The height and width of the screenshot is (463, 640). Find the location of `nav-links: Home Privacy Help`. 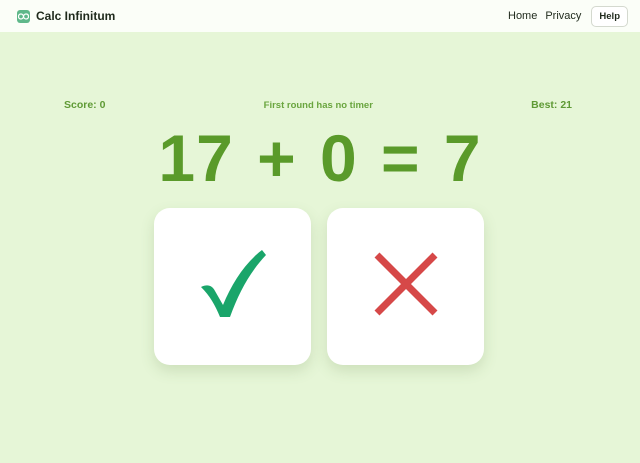

nav-links: Home Privacy Help is located at coordinates (568, 16).